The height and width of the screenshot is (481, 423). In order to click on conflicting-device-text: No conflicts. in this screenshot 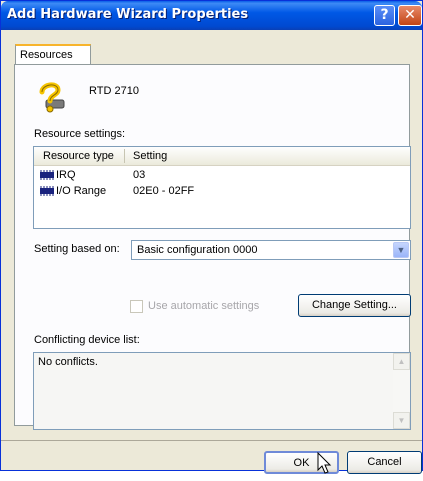, I will do `click(68, 362)`.